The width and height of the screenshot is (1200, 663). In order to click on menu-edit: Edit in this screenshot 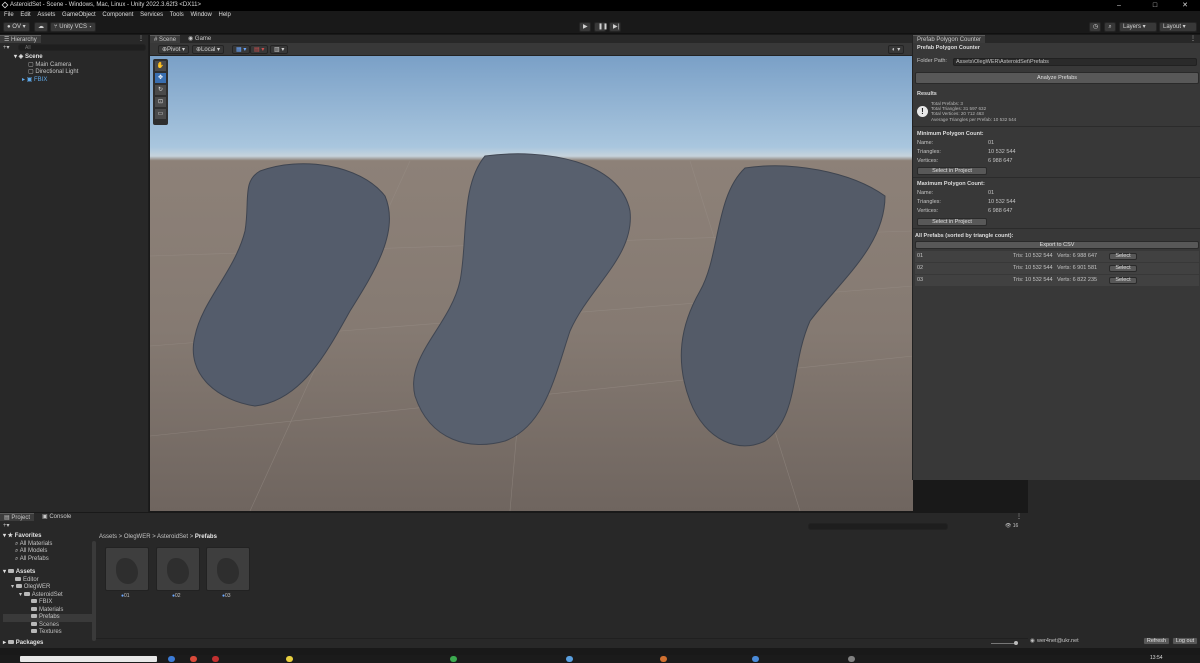, I will do `click(25, 15)`.